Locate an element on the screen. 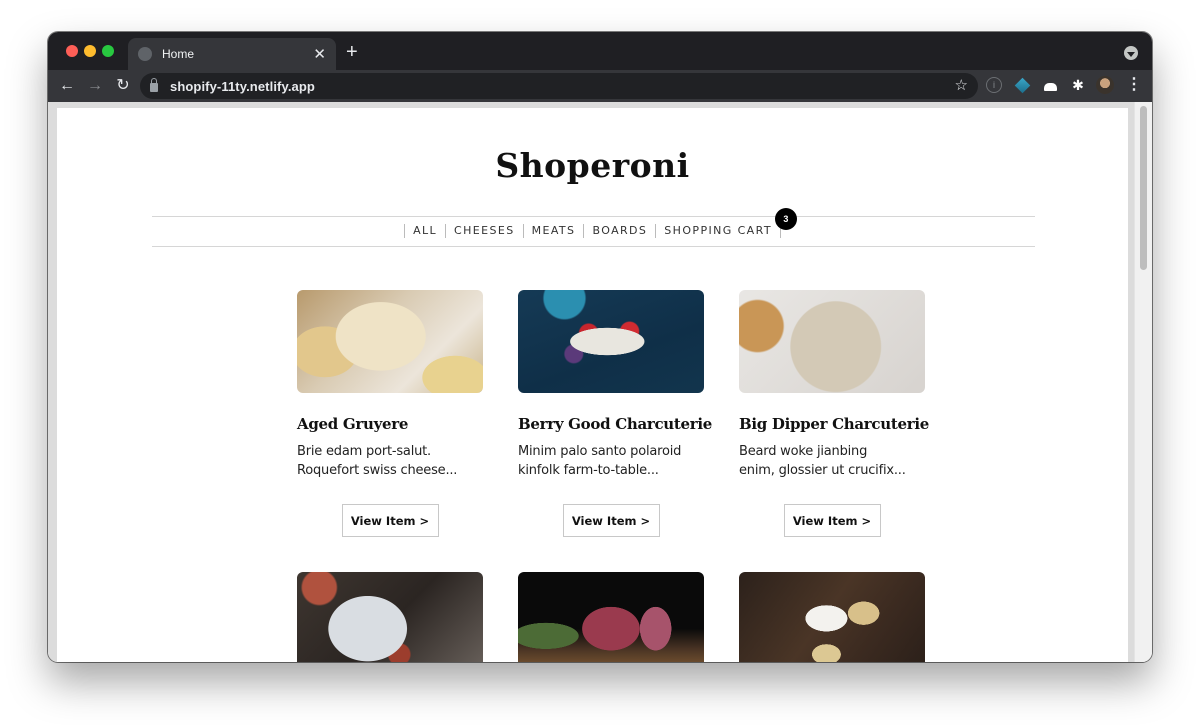 The image size is (1200, 725). new-tab-button: + is located at coordinates (352, 52).